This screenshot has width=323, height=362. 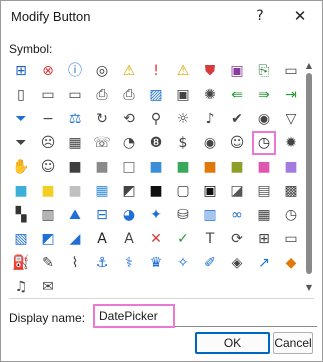 What do you see at coordinates (21, 191) in the screenshot?
I see `square-cyan-icon: ■` at bounding box center [21, 191].